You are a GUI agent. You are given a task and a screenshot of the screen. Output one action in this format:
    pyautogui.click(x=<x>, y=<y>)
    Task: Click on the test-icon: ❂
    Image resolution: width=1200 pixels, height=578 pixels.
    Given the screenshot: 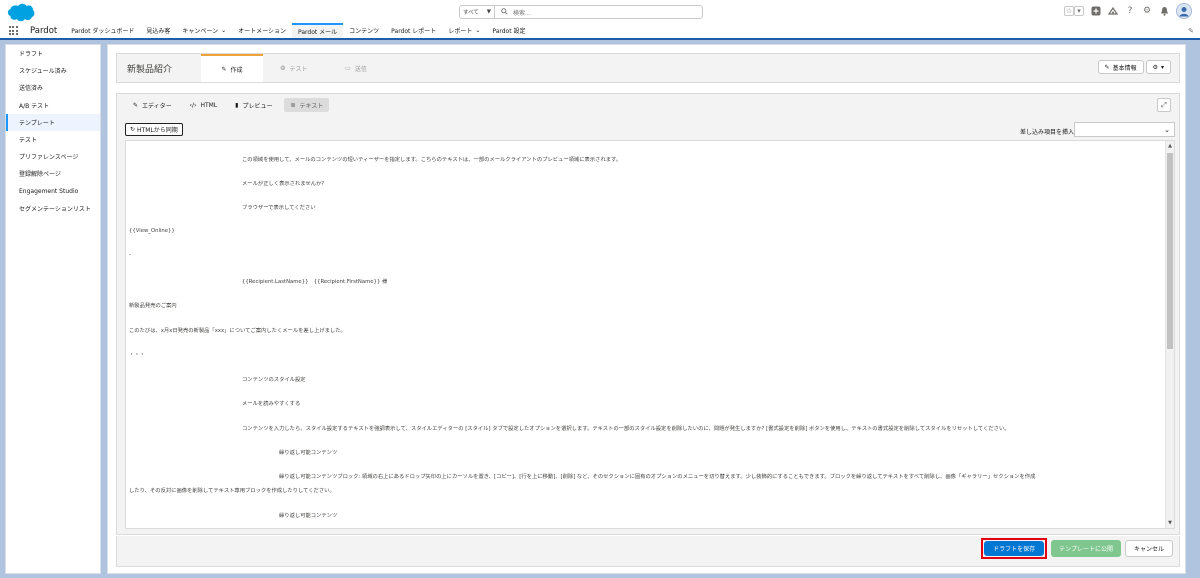 What is the action you would take?
    pyautogui.click(x=283, y=68)
    